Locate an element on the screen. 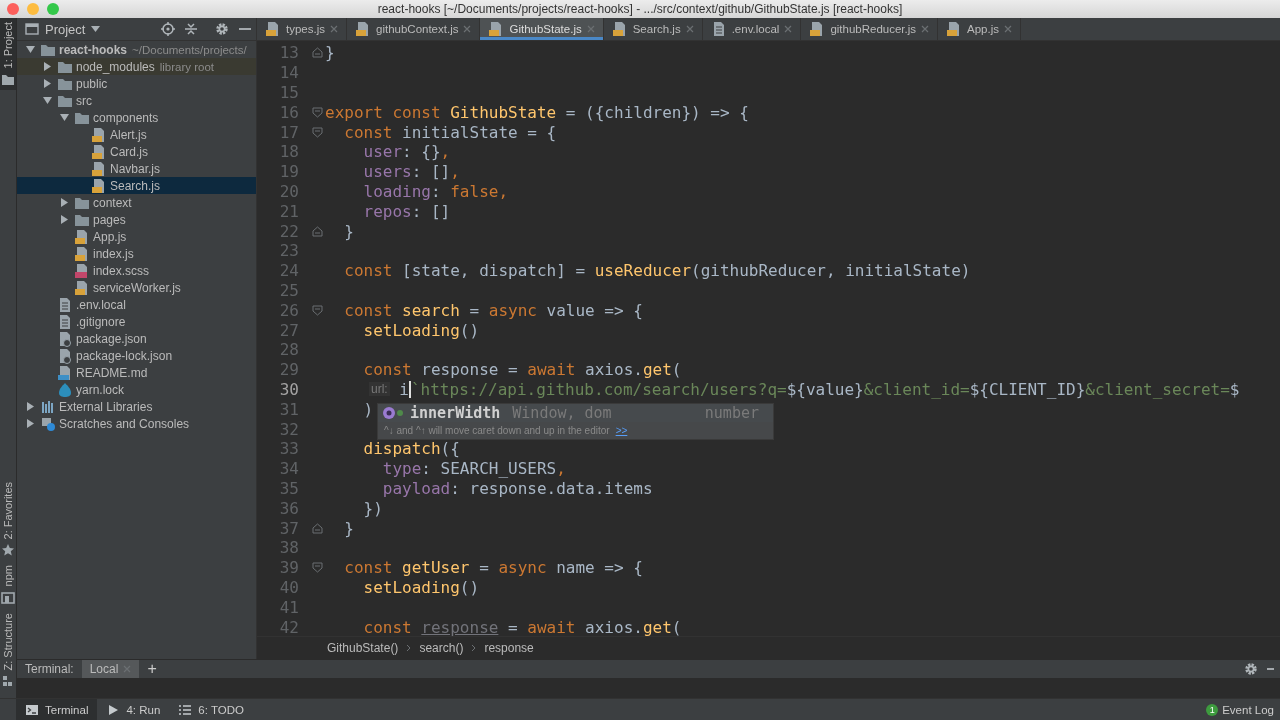 The height and width of the screenshot is (720, 1280). structure-icon is located at coordinates (8, 681).